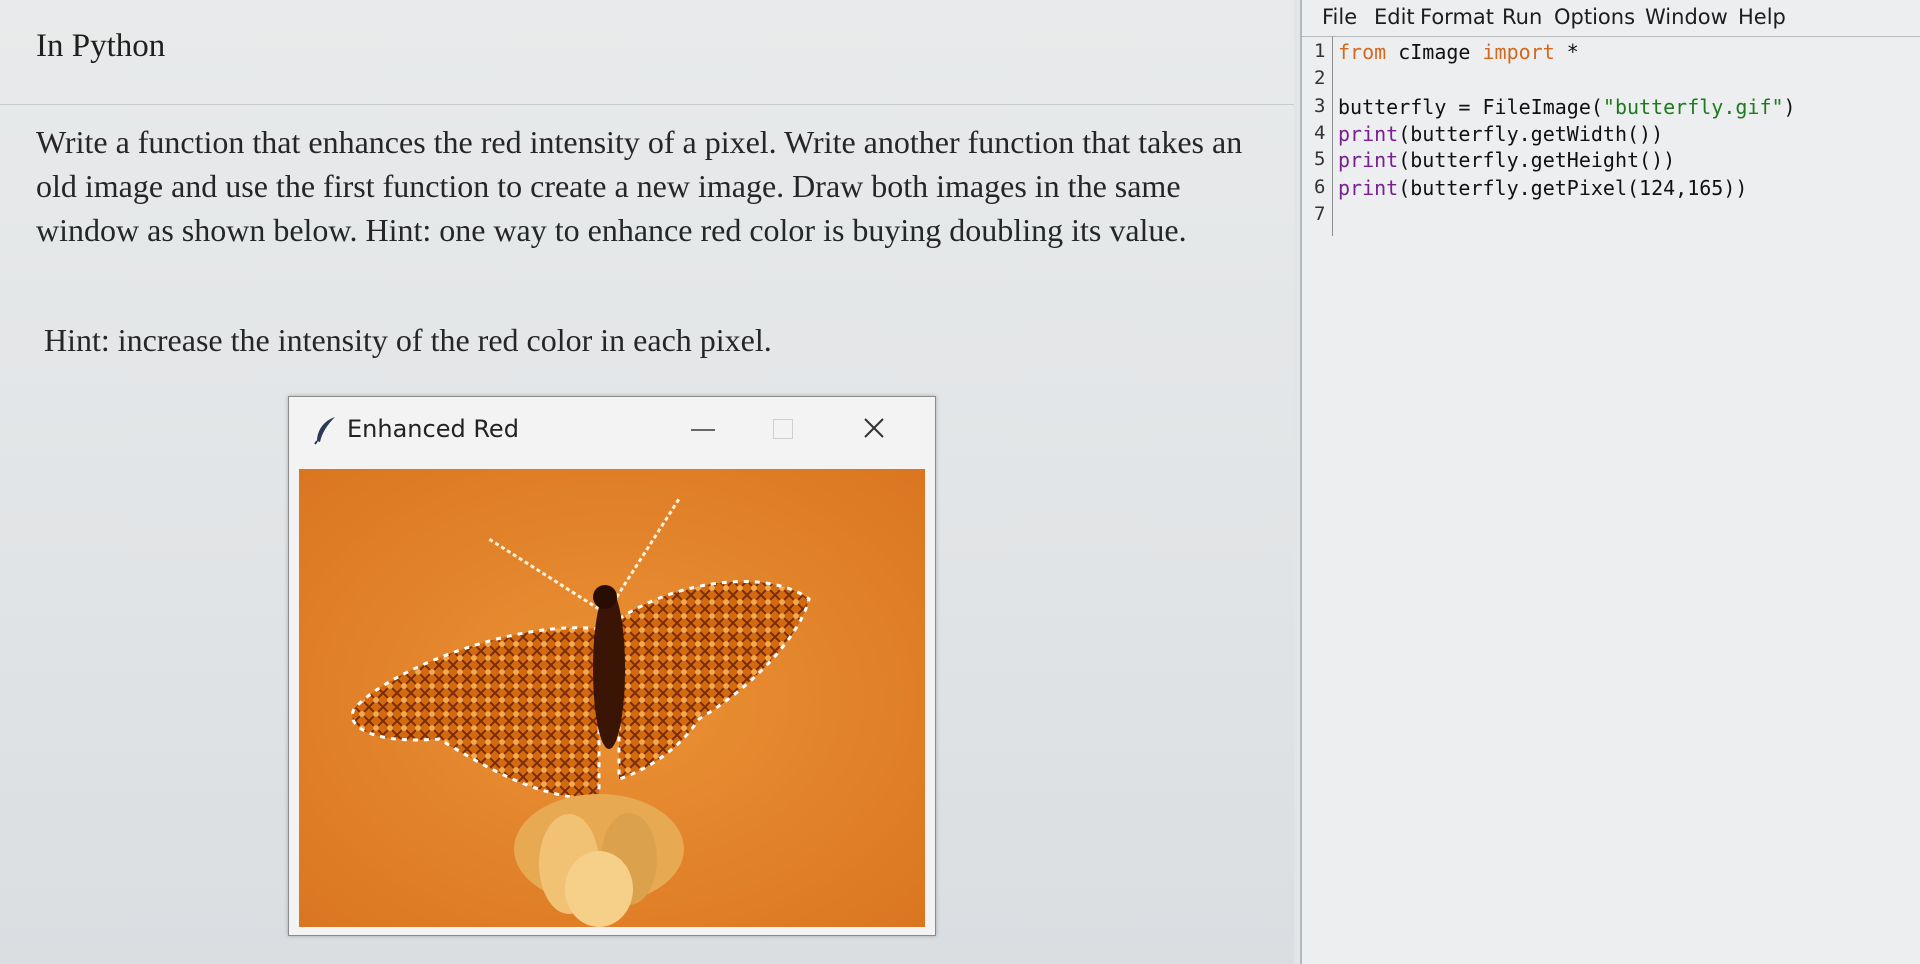 The height and width of the screenshot is (964, 1920). What do you see at coordinates (1518, 52) in the screenshot?
I see `keyword-import: import` at bounding box center [1518, 52].